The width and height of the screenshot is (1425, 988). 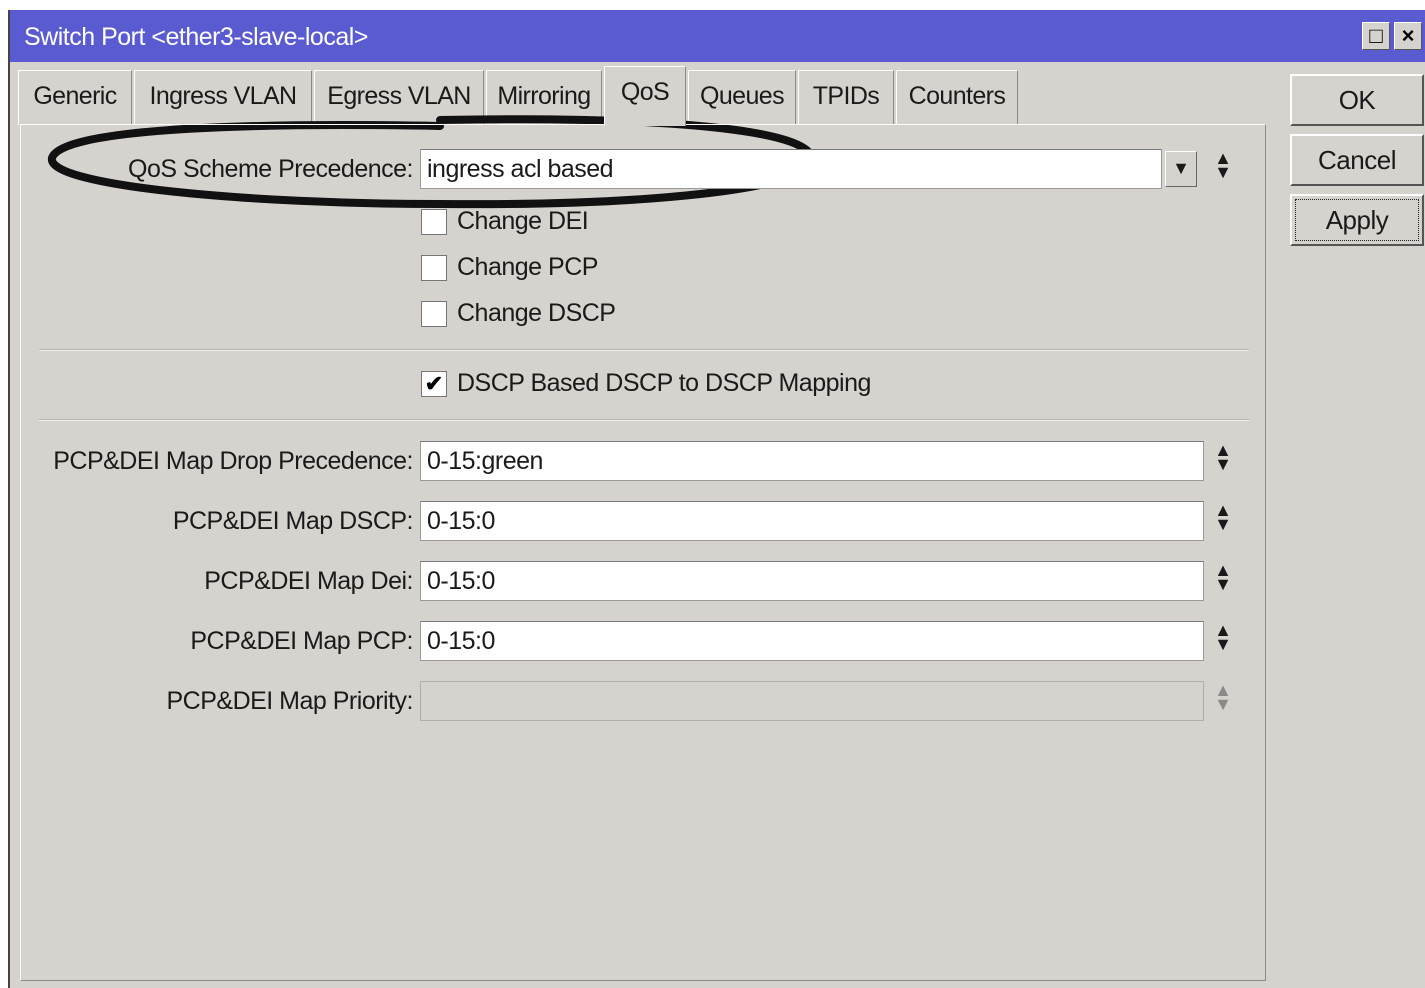 I want to click on map-dscp-field: 0-15:0, so click(x=812, y=521).